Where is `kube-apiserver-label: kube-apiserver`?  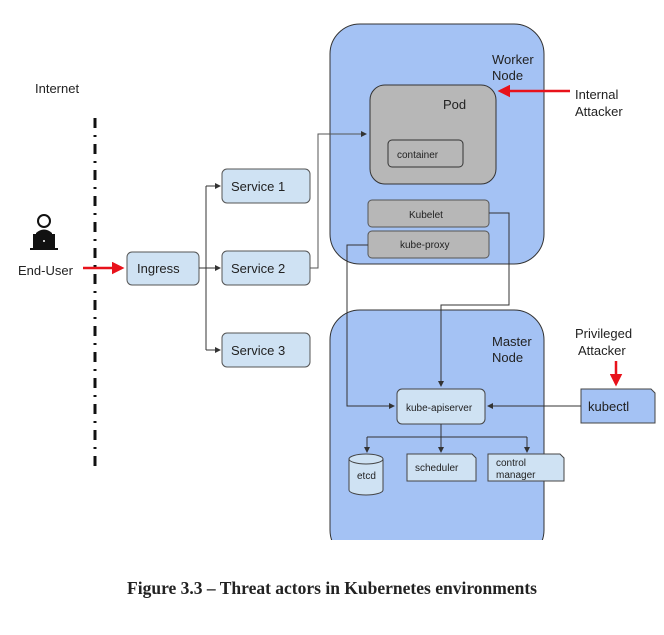 kube-apiserver-label: kube-apiserver is located at coordinates (439, 408).